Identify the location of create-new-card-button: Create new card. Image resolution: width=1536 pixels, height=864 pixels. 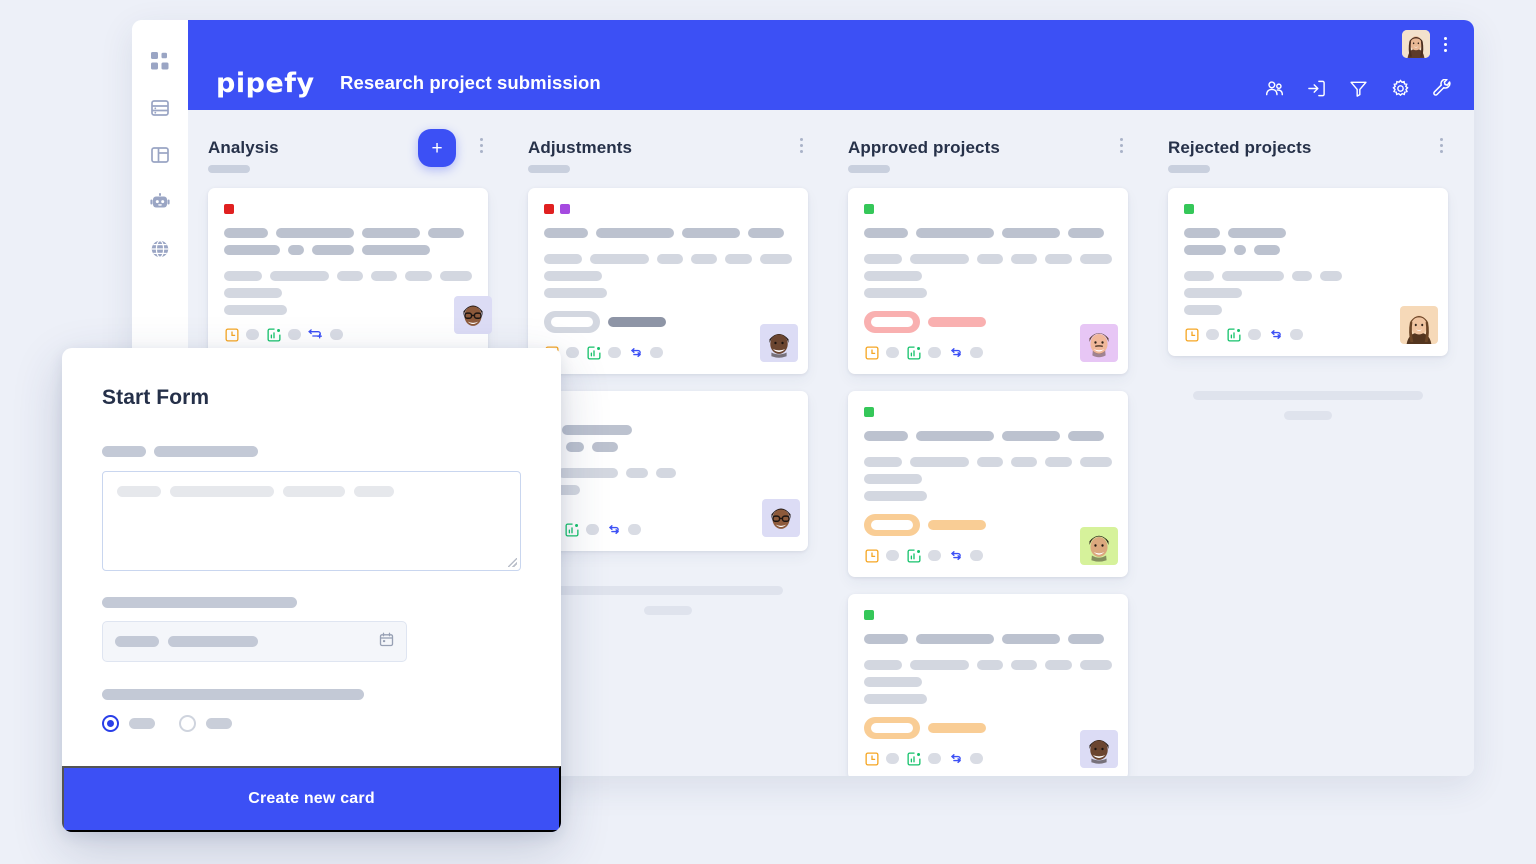
(311, 799).